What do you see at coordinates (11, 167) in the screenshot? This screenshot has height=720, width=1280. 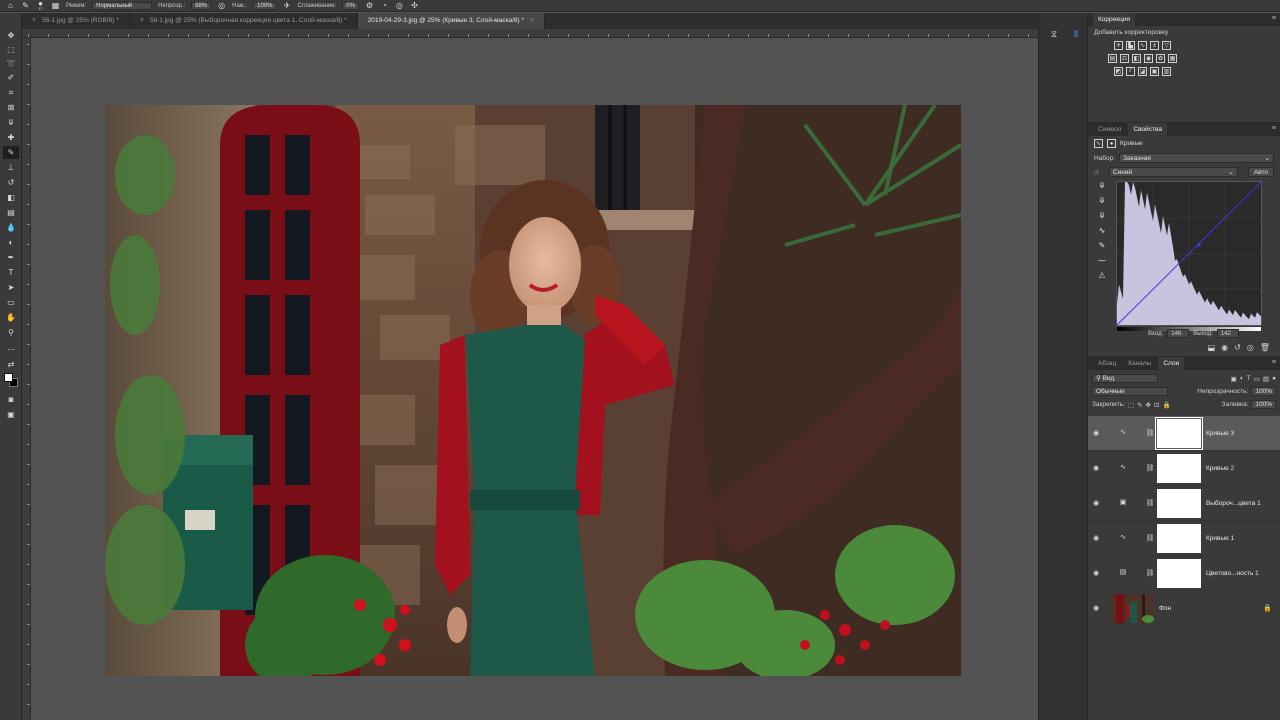 I see `clone-stamp-tool-icon: ⊥` at bounding box center [11, 167].